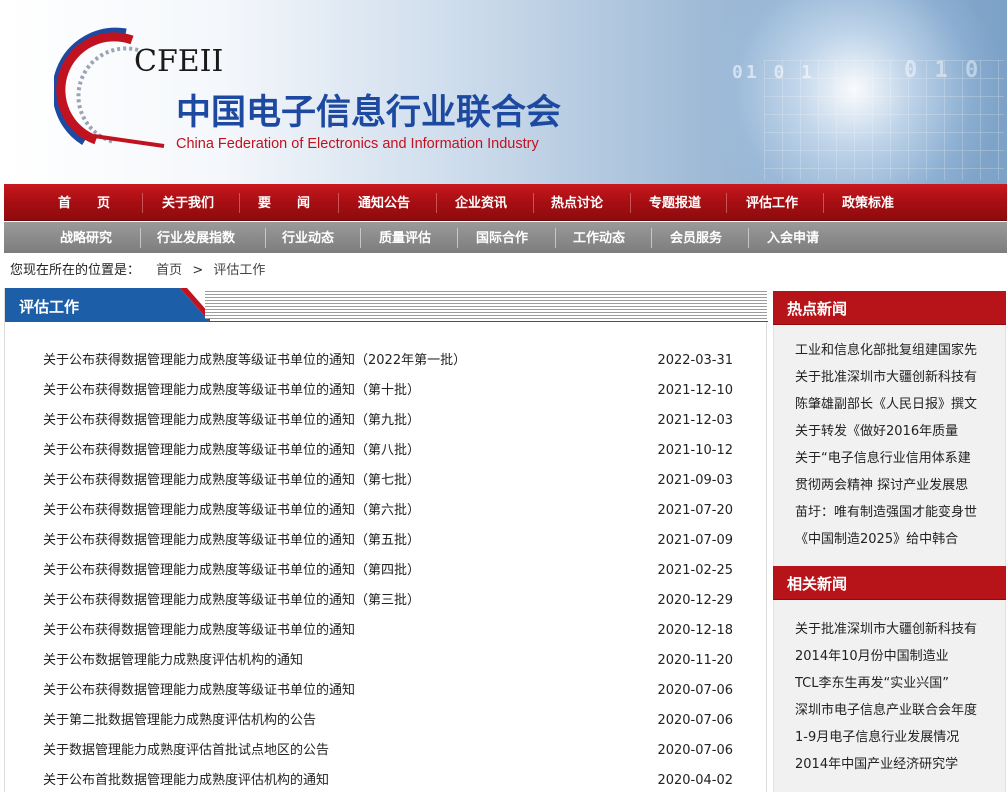  I want to click on nav-enterprise: 企业资讯, so click(481, 202).